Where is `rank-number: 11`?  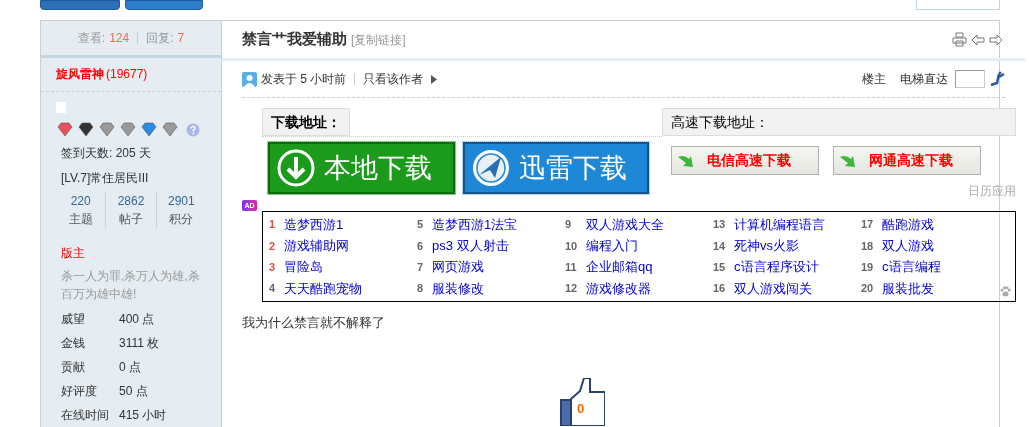
rank-number: 11 is located at coordinates (571, 267).